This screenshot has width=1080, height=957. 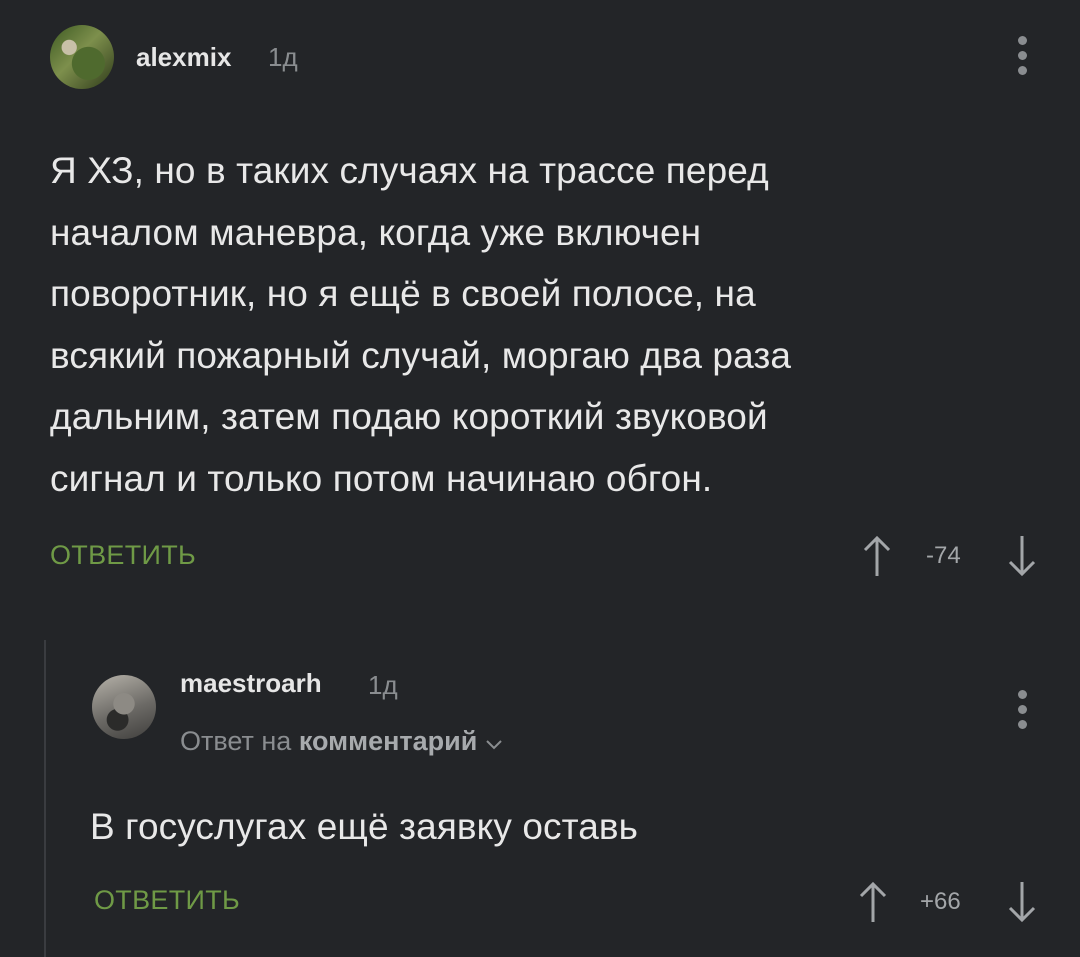 I want to click on reply-to-target: комментарий, so click(x=388, y=741).